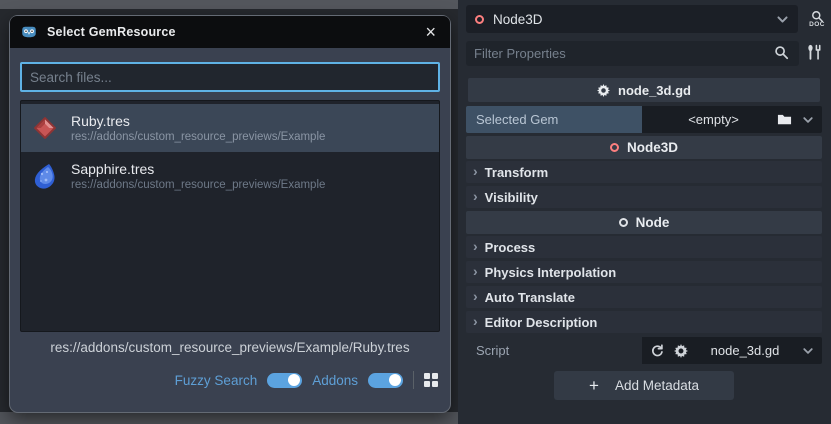 The width and height of the screenshot is (831, 424). What do you see at coordinates (45, 128) in the screenshot?
I see `ruby-gem-icon` at bounding box center [45, 128].